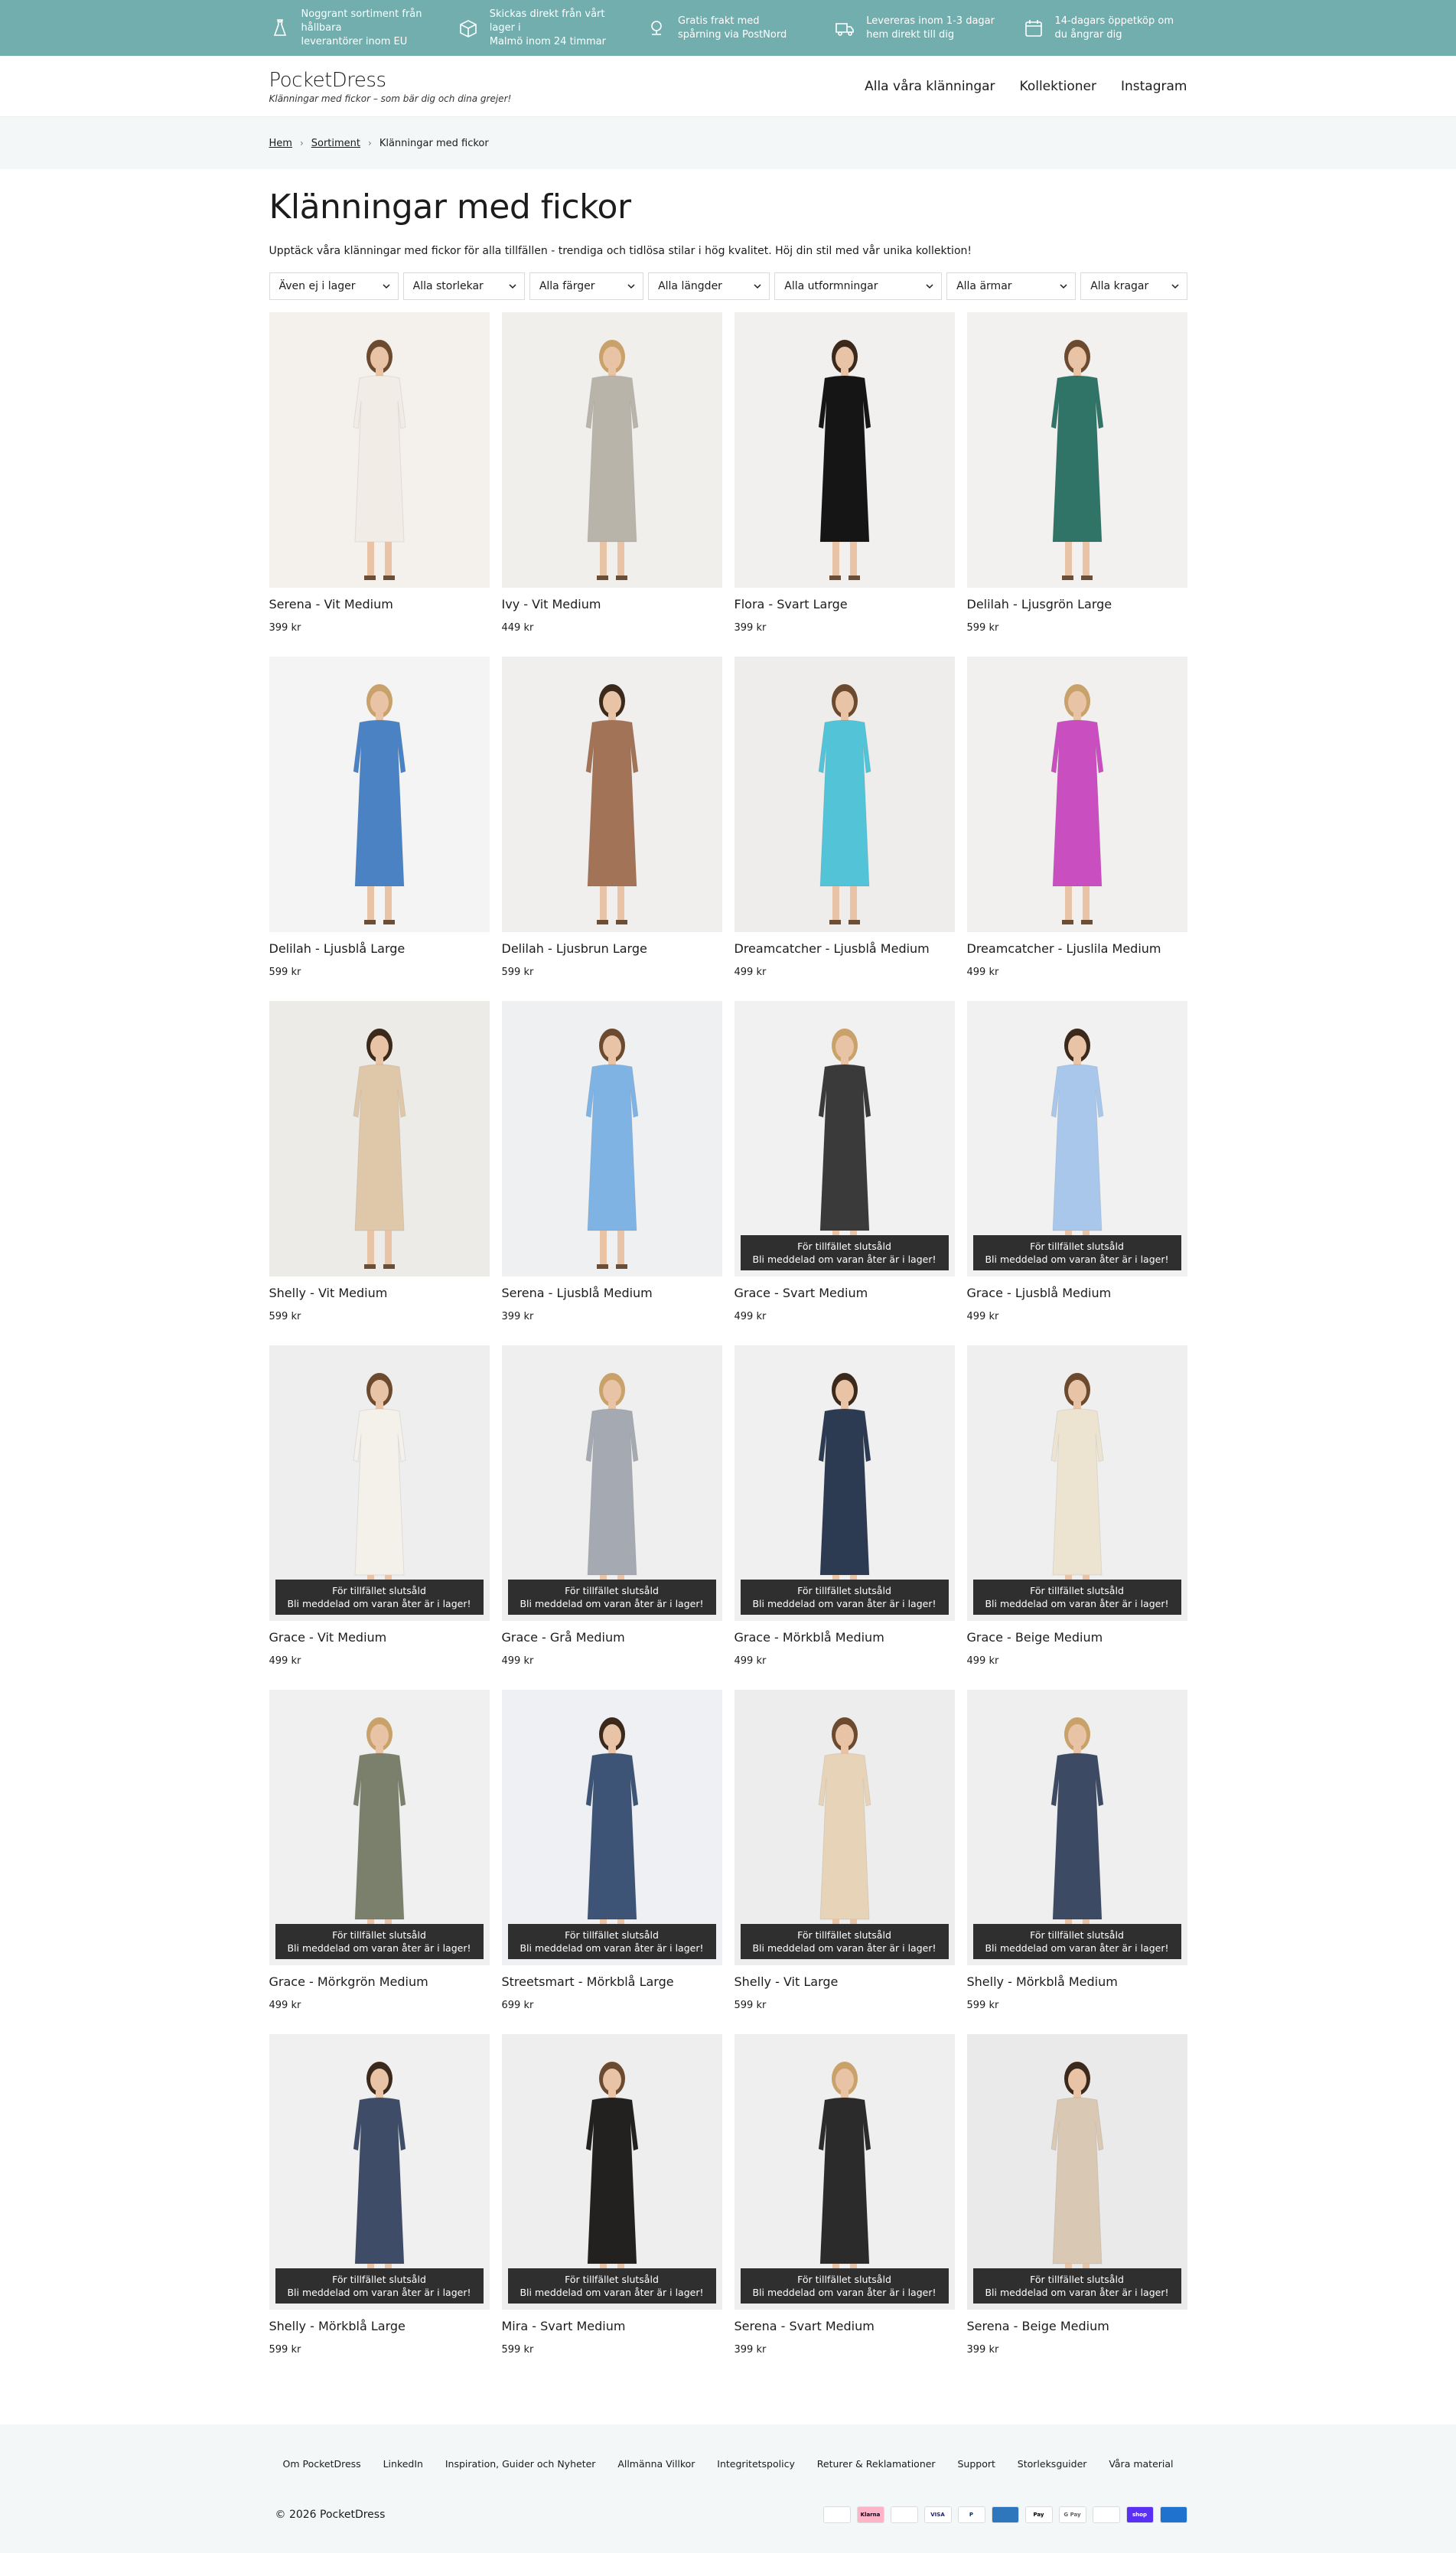 The height and width of the screenshot is (2553, 1456). What do you see at coordinates (1076, 484) in the screenshot?
I see `product-card: Delilah - Ljusgrön Large 599 kr` at bounding box center [1076, 484].